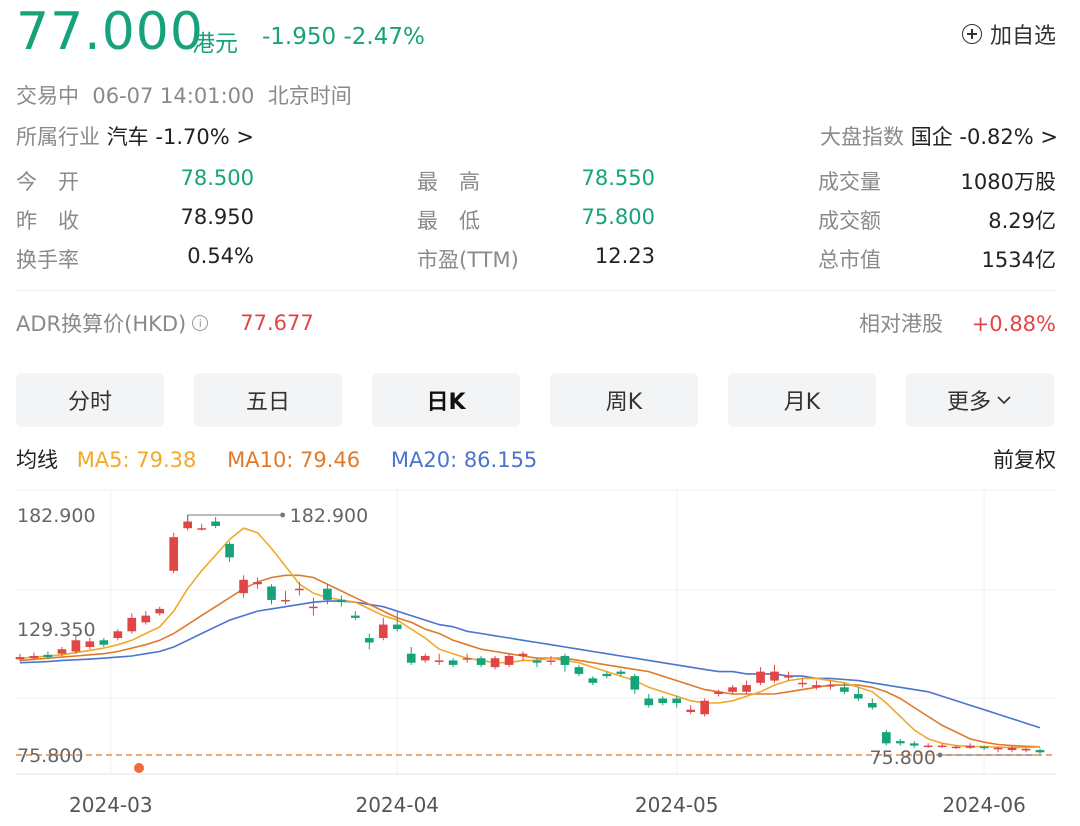 This screenshot has height=826, width=1080. What do you see at coordinates (1049, 137) in the screenshot?
I see `chevron-right-icon: >` at bounding box center [1049, 137].